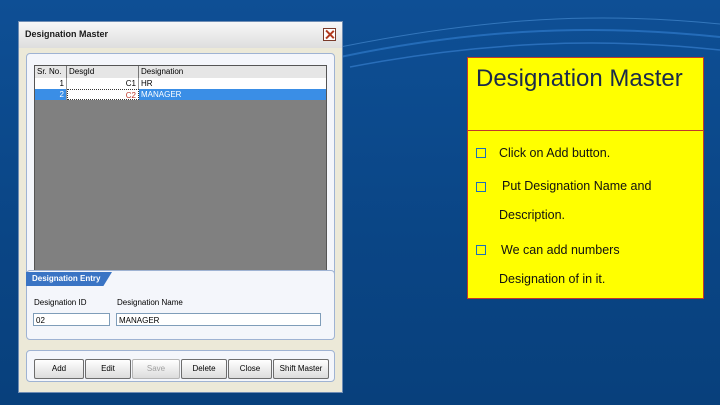  What do you see at coordinates (250, 369) in the screenshot?
I see `close-button: Close` at bounding box center [250, 369].